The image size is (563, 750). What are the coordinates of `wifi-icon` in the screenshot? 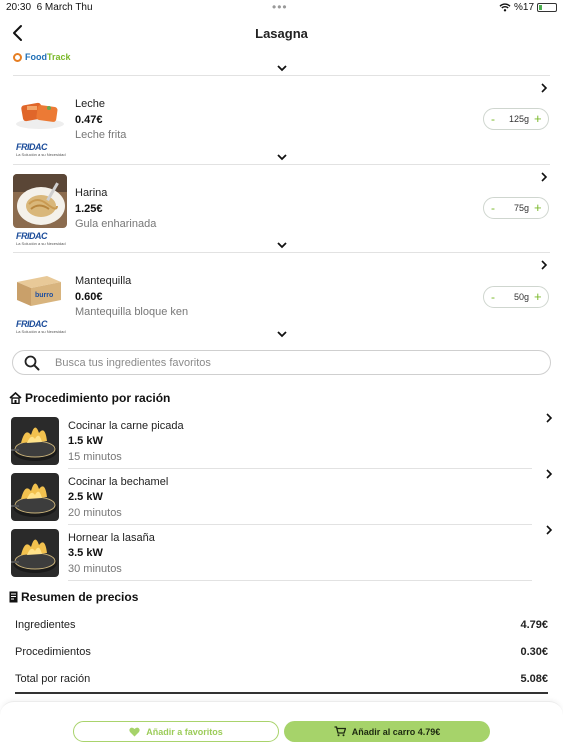 It's located at (505, 7).